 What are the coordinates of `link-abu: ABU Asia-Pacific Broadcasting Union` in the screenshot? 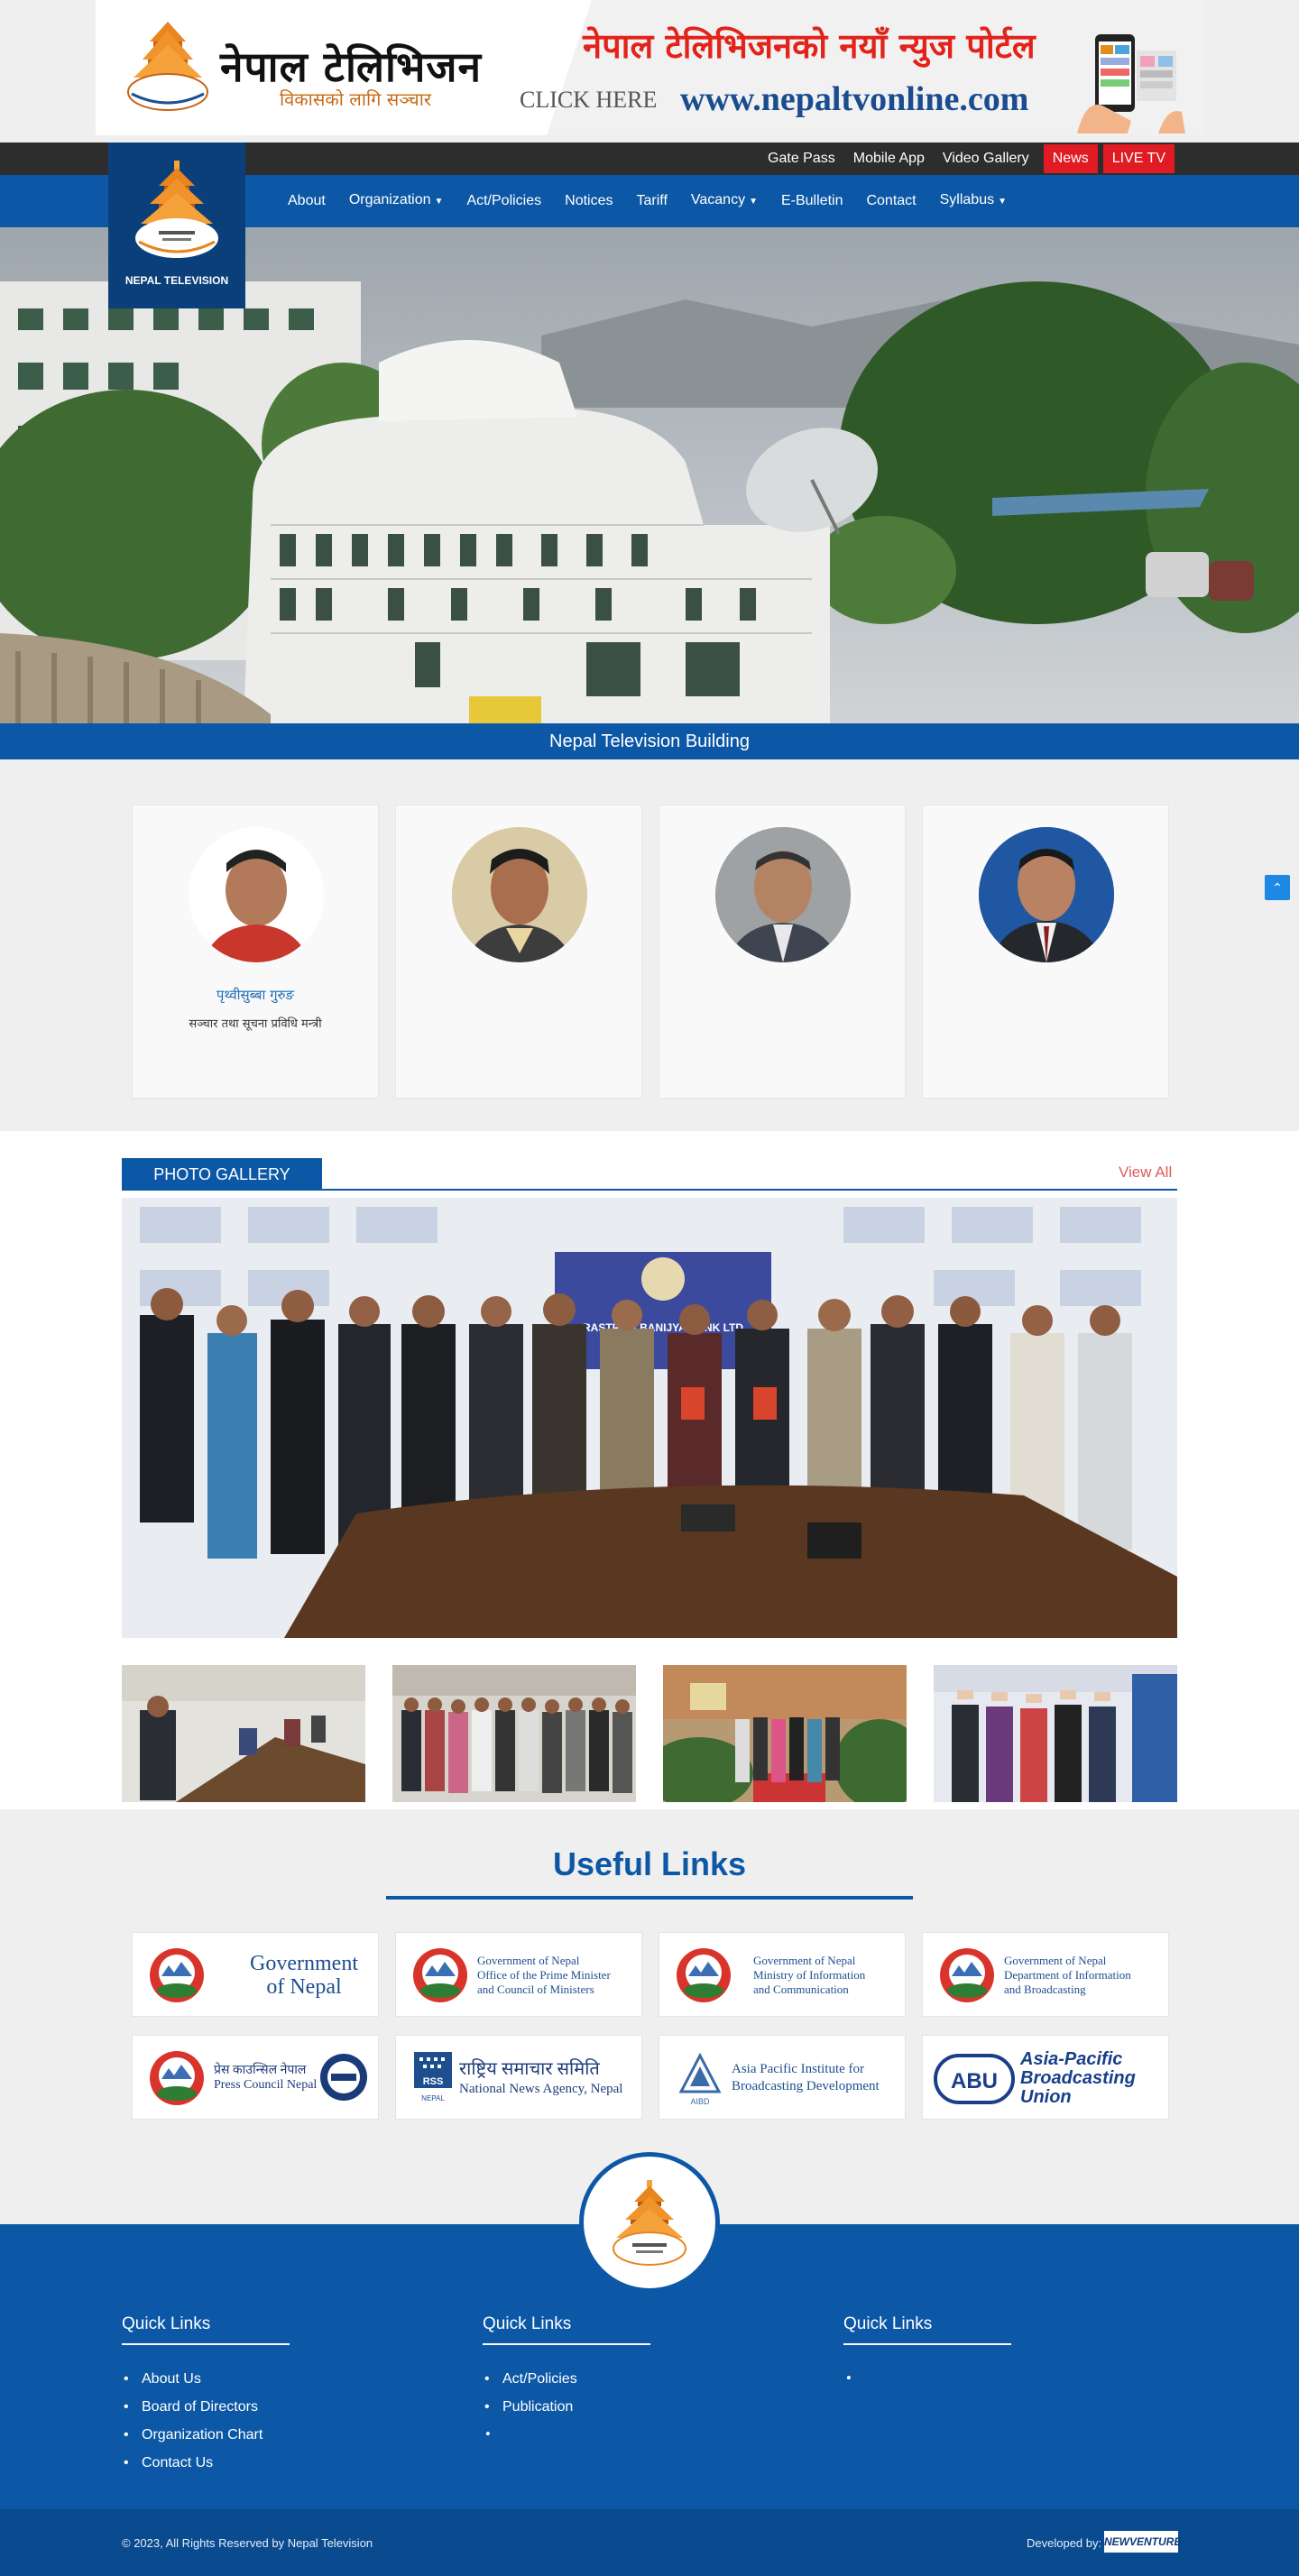 It's located at (1045, 2077).